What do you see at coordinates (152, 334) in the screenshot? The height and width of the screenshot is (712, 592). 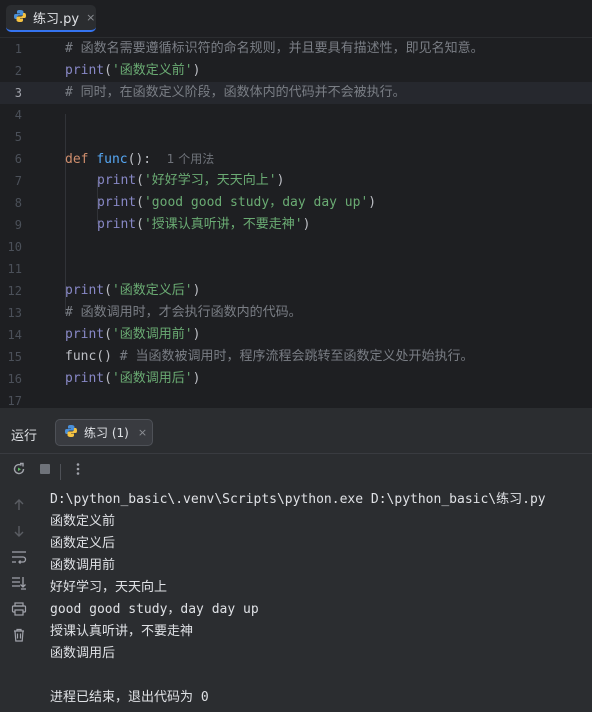 I see `string-literal: '函数调用前'` at bounding box center [152, 334].